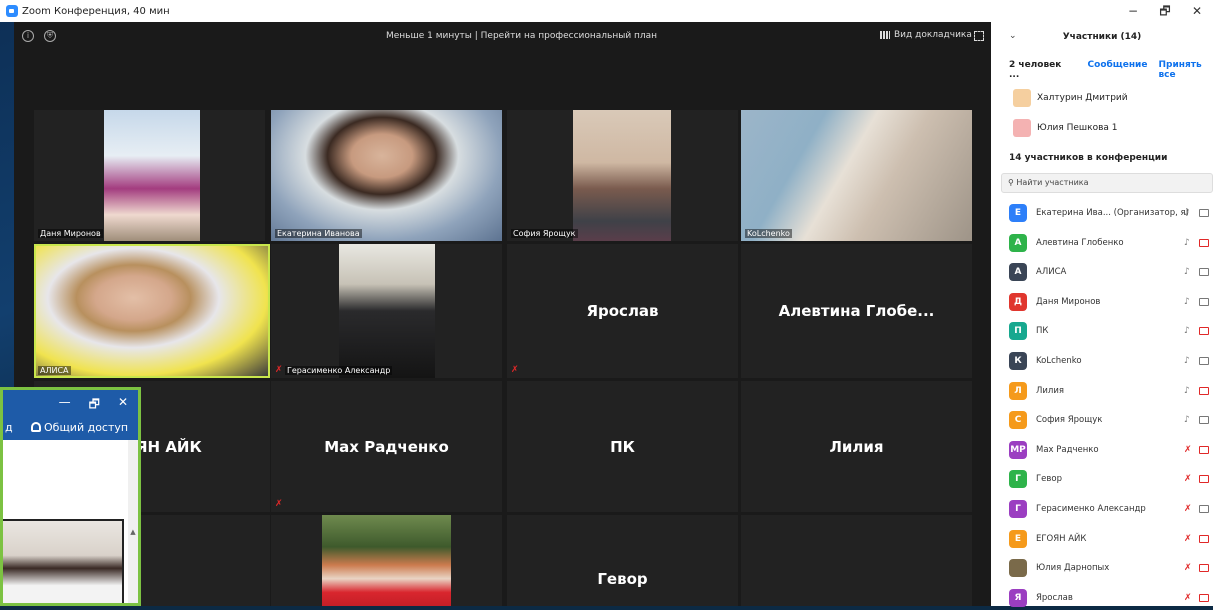  I want to click on participant-row: С София Ярощук ♪, so click(1102, 420).